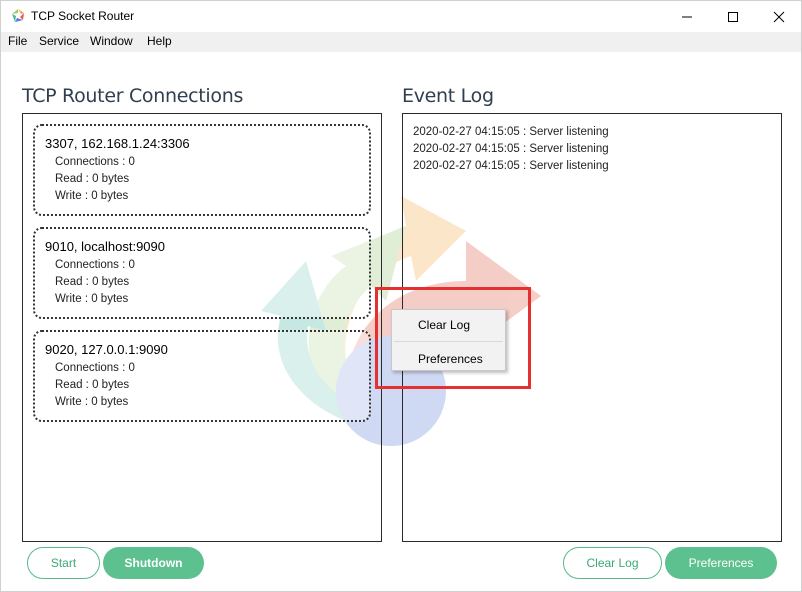 The height and width of the screenshot is (592, 802). I want to click on highlight-box, so click(453, 338).